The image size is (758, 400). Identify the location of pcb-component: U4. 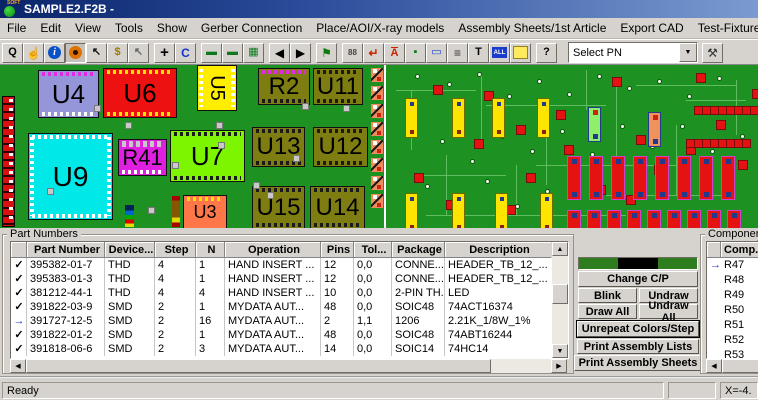
(68, 94).